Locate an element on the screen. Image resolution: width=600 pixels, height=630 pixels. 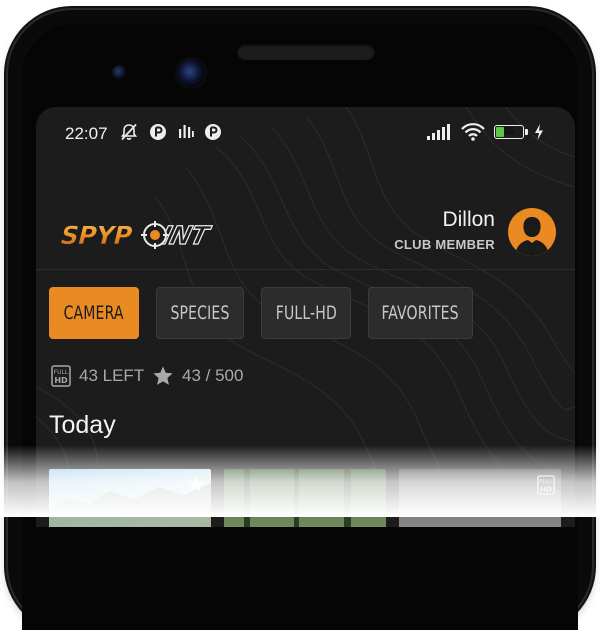
status-time: 22:07 is located at coordinates (86, 133).